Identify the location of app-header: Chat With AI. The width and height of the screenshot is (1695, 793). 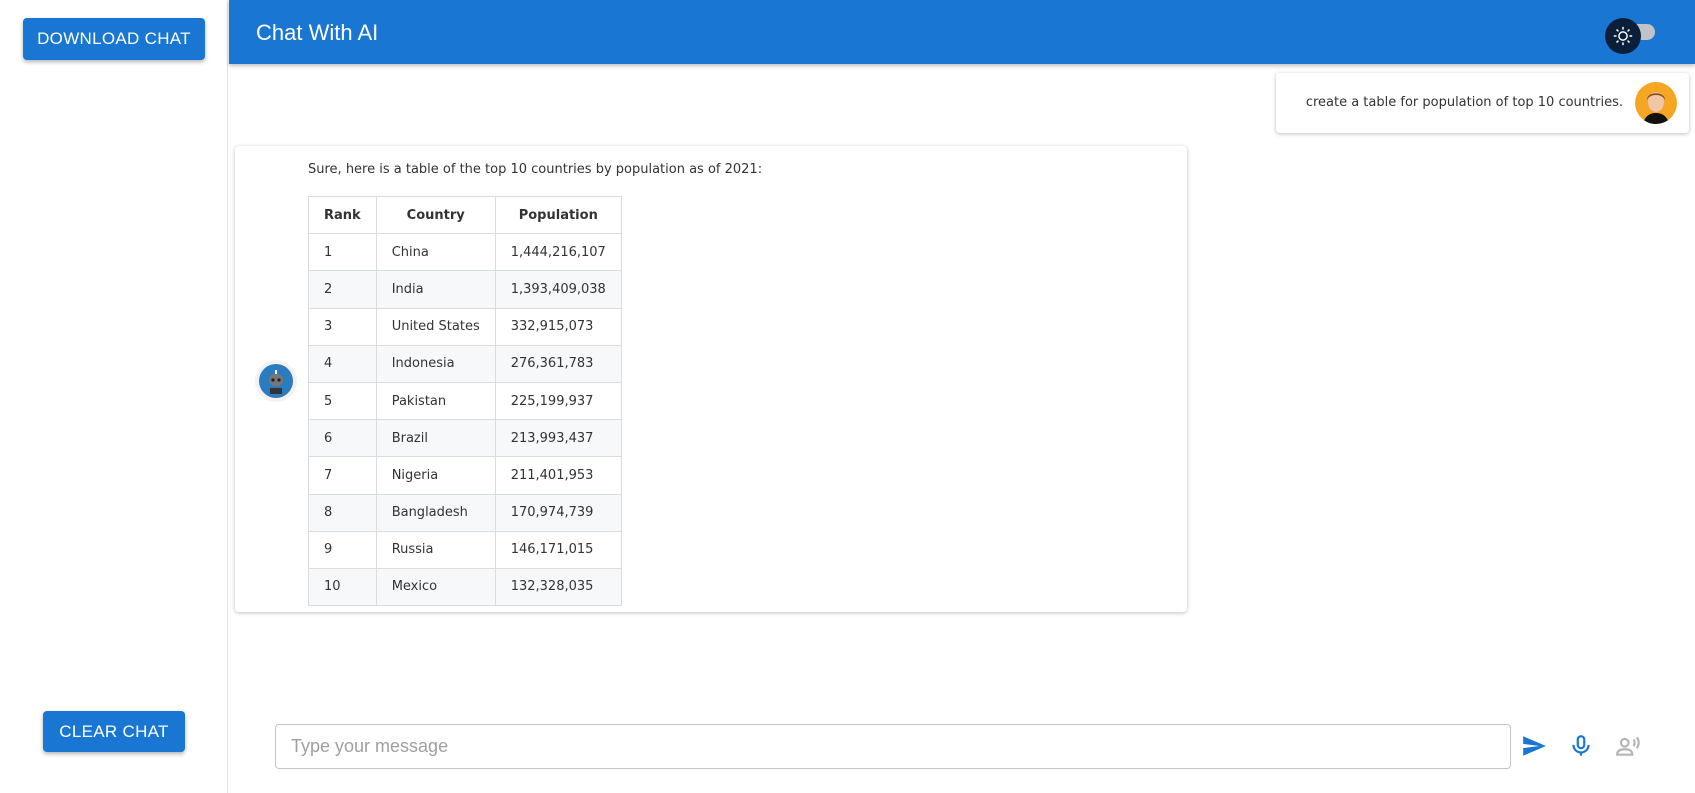
(962, 32).